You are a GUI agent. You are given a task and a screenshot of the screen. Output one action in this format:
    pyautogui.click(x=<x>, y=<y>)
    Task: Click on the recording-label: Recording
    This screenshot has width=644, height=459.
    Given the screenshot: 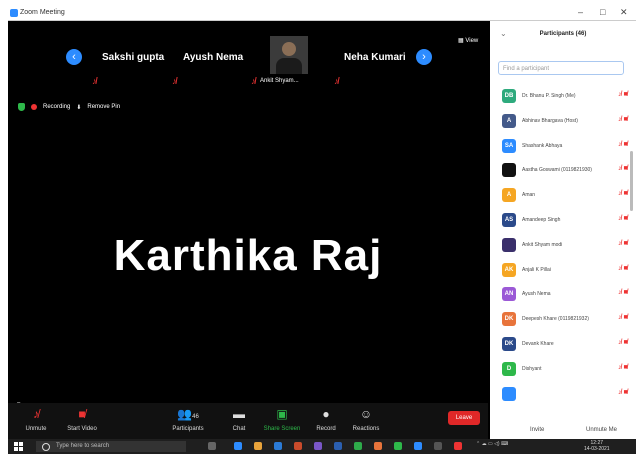 What is the action you would take?
    pyautogui.click(x=57, y=107)
    